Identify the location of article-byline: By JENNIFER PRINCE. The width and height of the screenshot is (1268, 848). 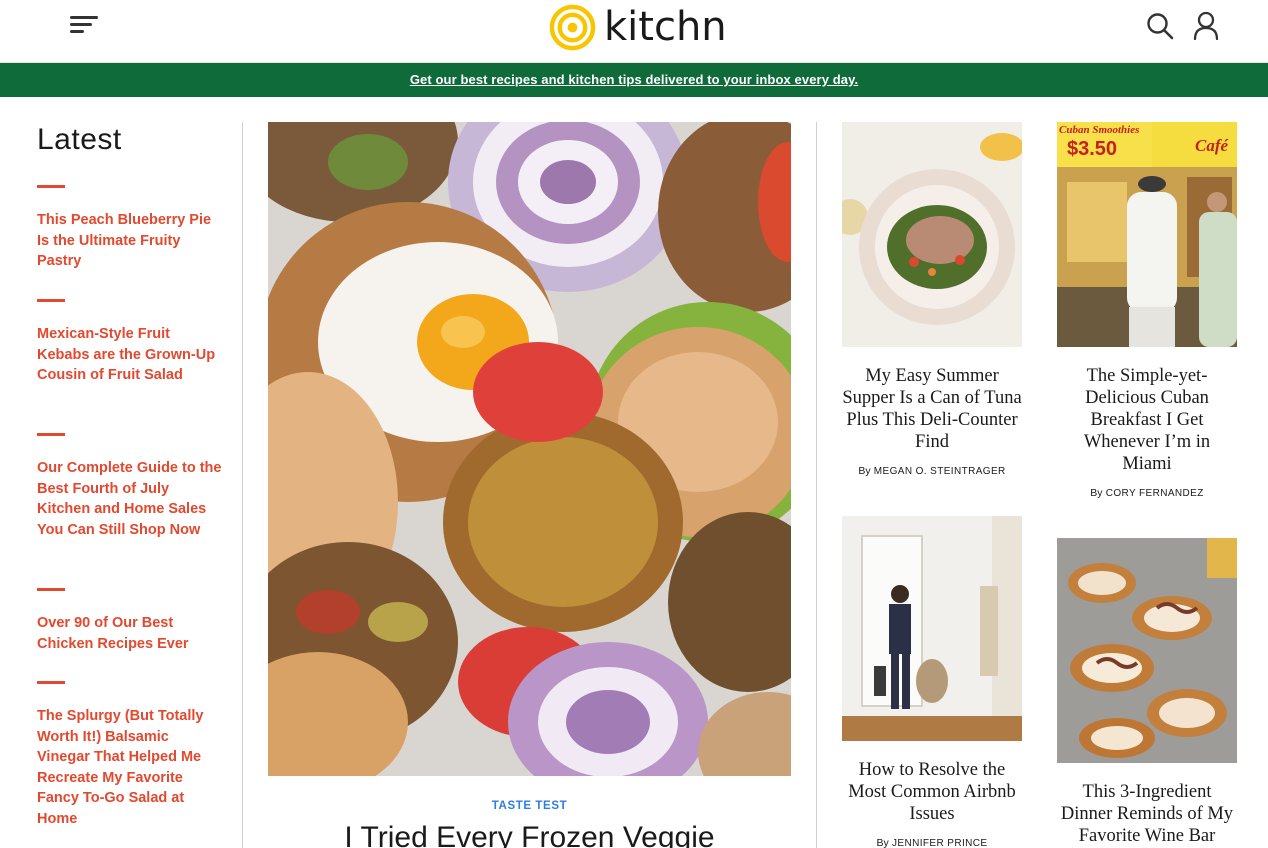
(932, 842).